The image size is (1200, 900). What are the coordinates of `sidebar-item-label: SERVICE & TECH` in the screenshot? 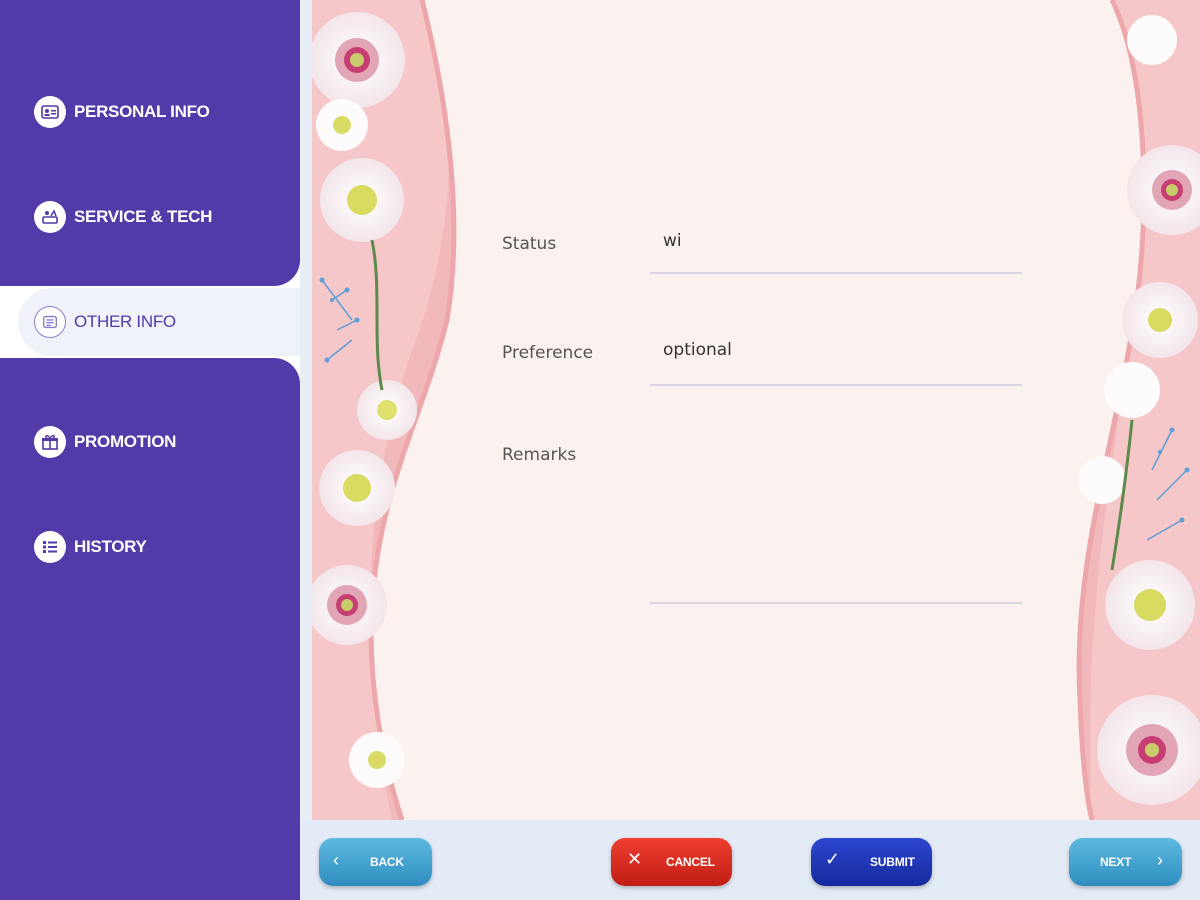 It's located at (143, 216).